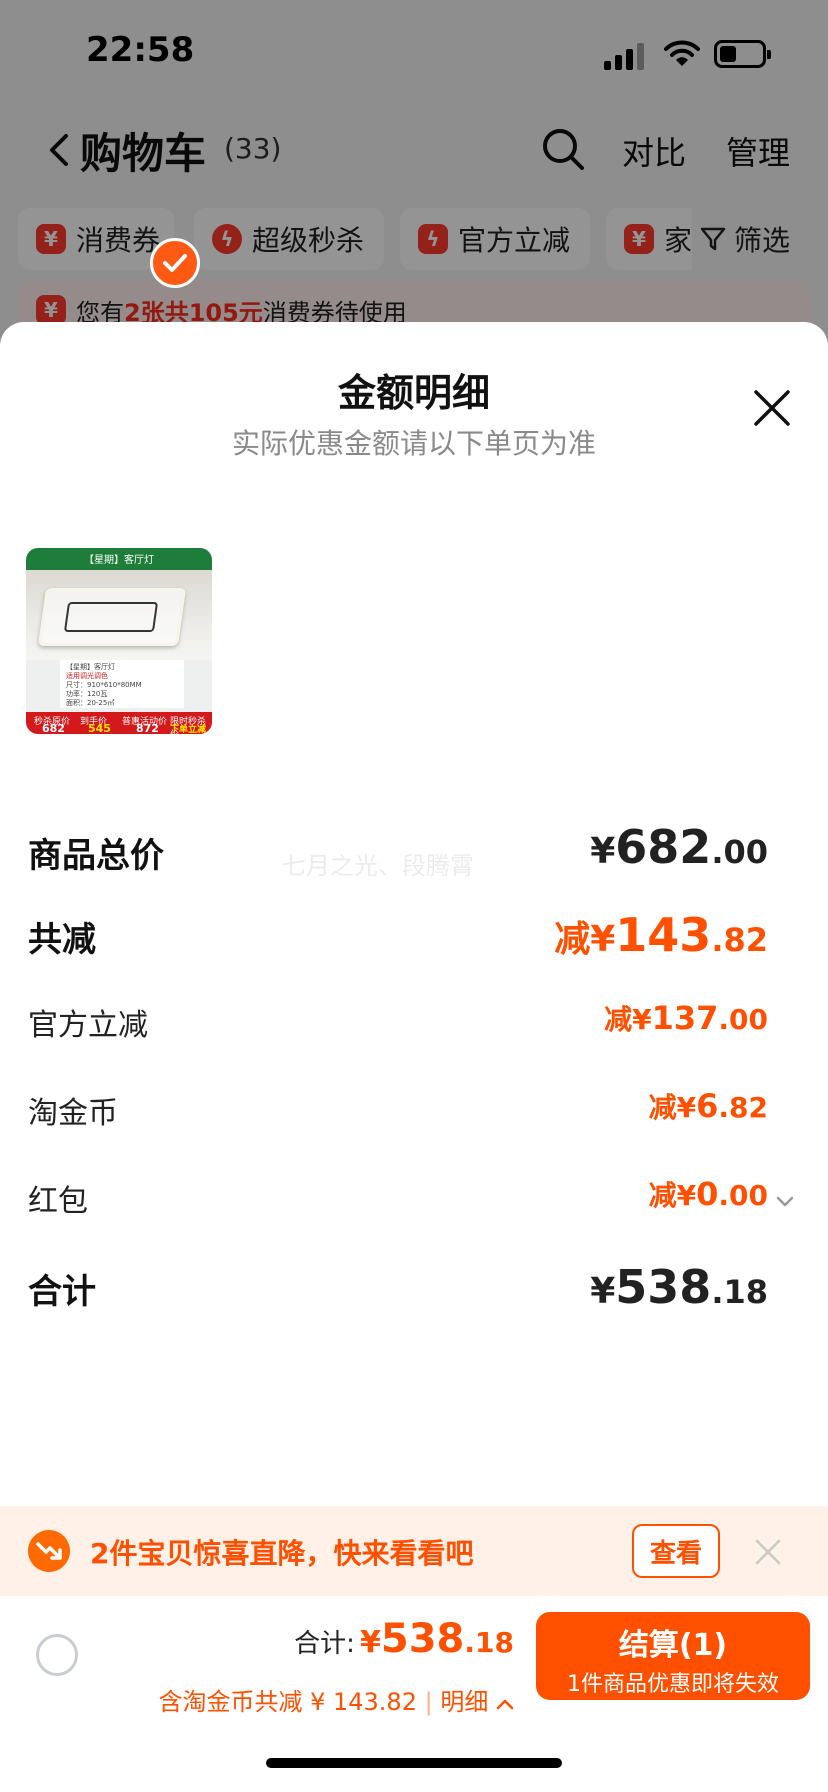 Image resolution: width=828 pixels, height=1792 pixels. Describe the element at coordinates (119, 723) in the screenshot. I see `thumbnail-price-band: 秒杀原价 到手价 普惠活动价 限时秒杀价 682 545 872 下单立减` at that location.